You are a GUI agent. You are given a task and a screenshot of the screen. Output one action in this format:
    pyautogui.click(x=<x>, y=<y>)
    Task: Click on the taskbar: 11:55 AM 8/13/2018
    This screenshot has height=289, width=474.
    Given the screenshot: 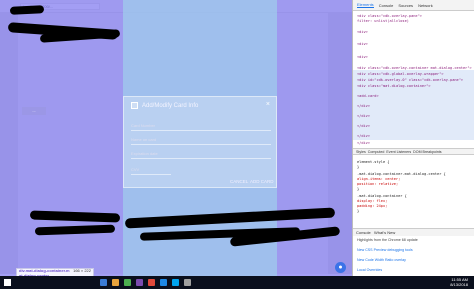 What is the action you would take?
    pyautogui.click(x=237, y=282)
    